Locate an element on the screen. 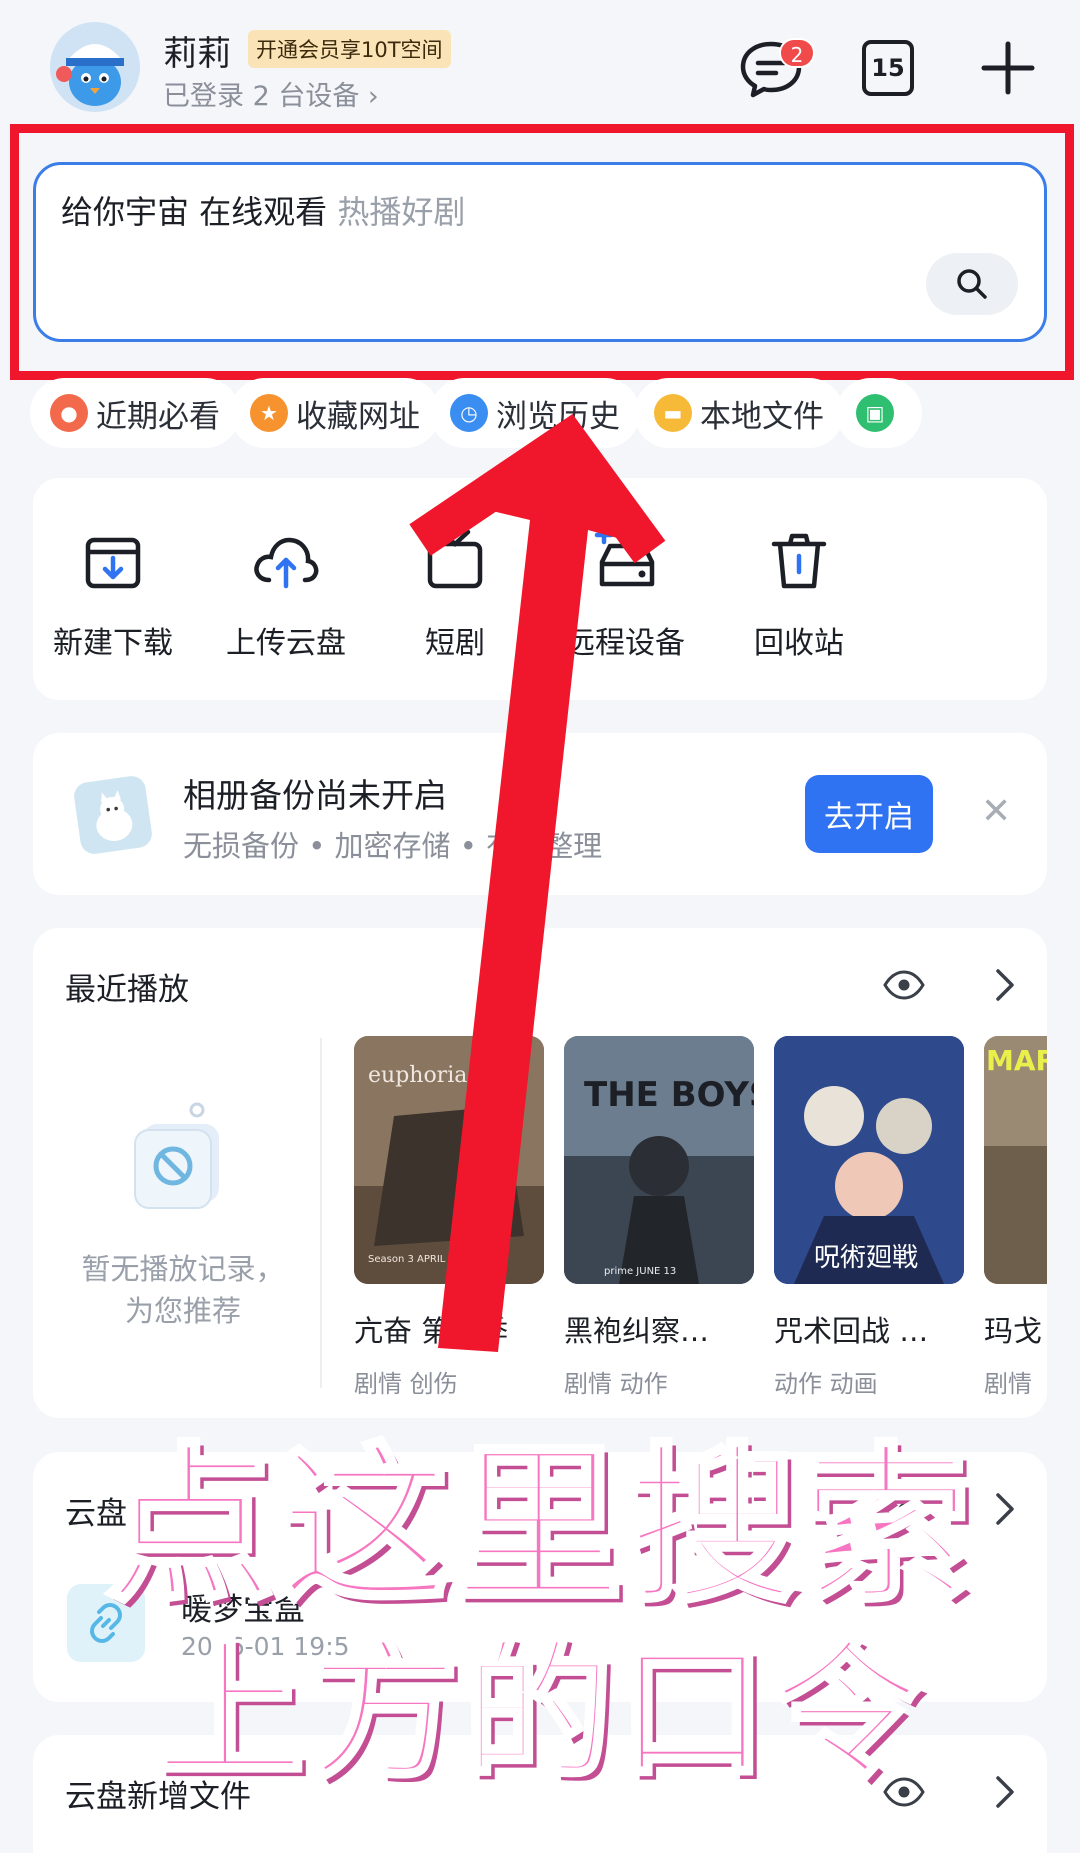 This screenshot has height=1853, width=1080. chip-label: 收藏网址 is located at coordinates (358, 416).